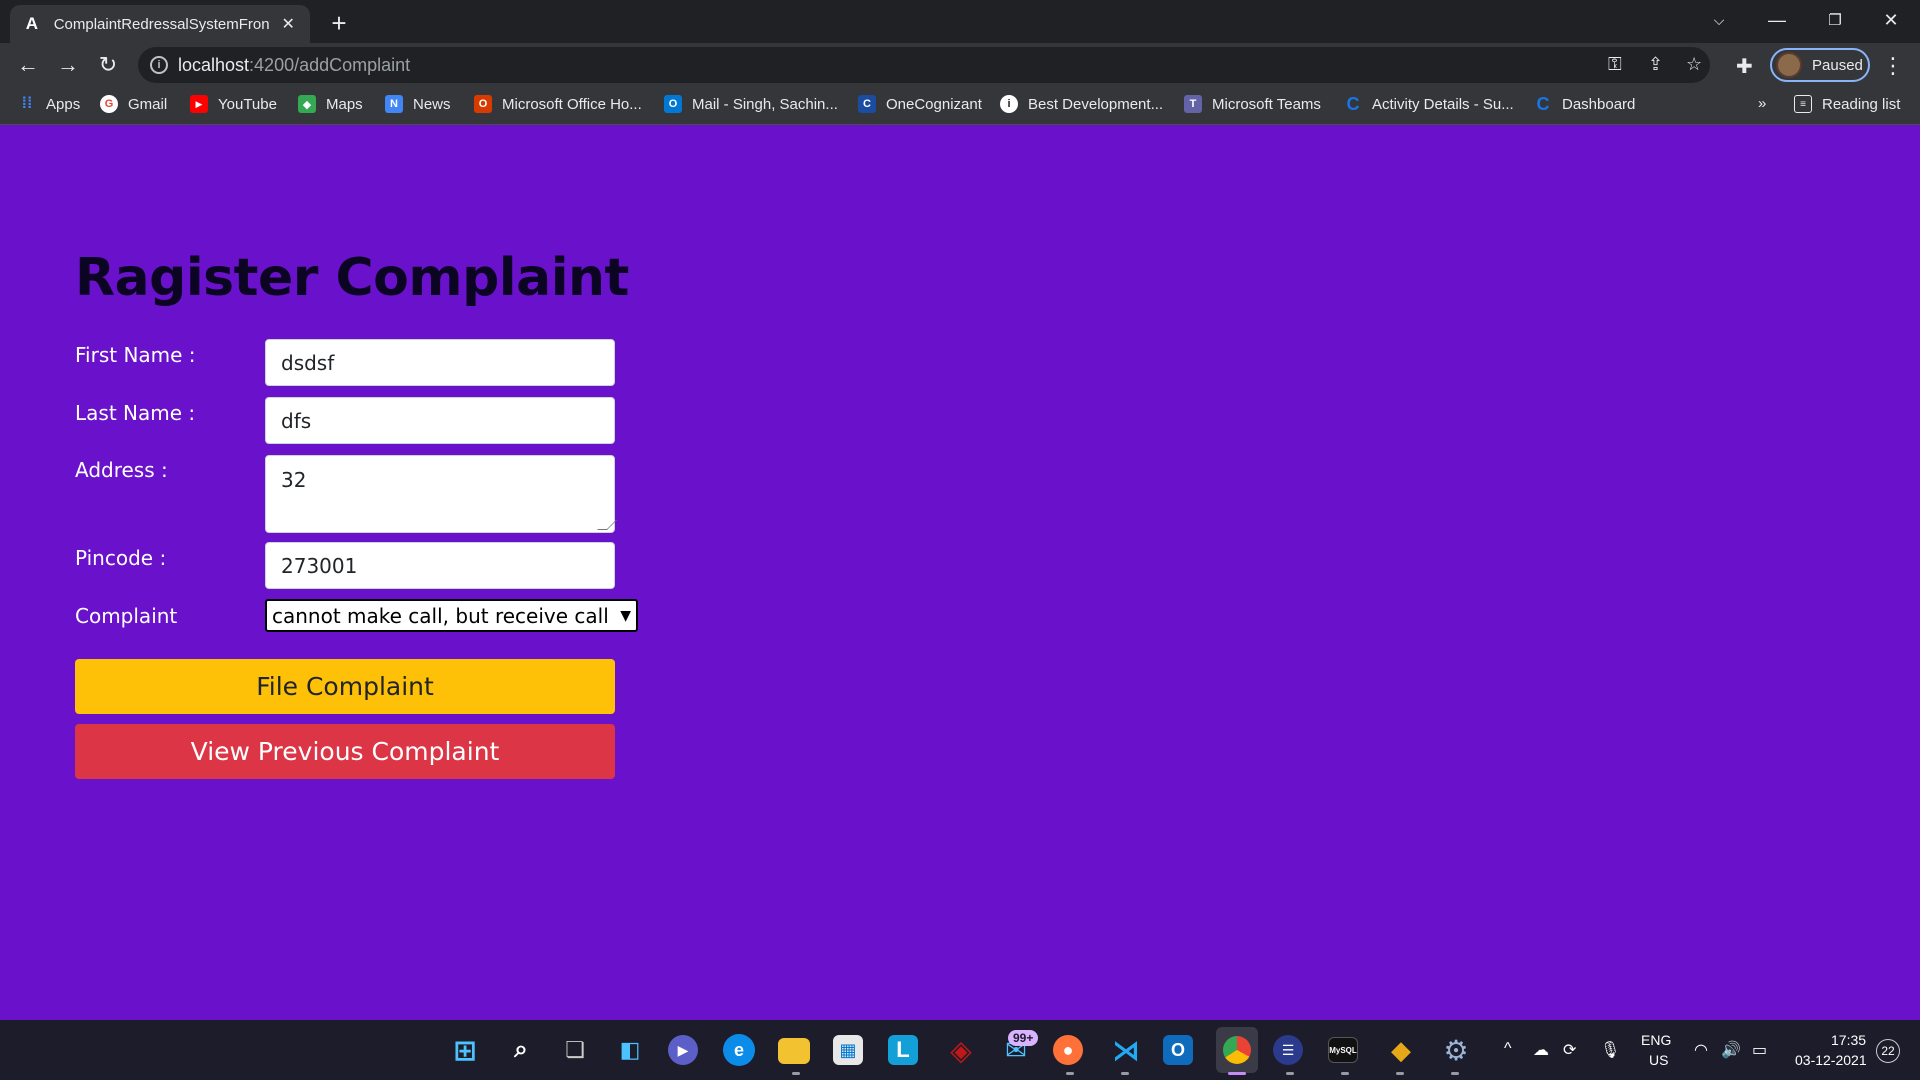 Image resolution: width=1920 pixels, height=1080 pixels. What do you see at coordinates (607, 525) in the screenshot?
I see `resize-handle-icon` at bounding box center [607, 525].